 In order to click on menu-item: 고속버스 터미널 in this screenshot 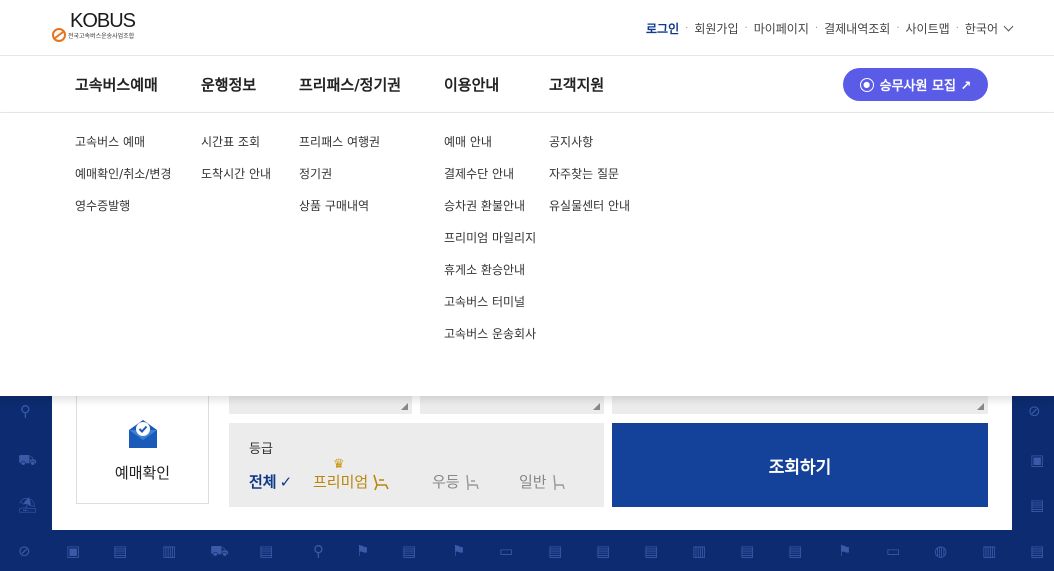, I will do `click(490, 309)`.